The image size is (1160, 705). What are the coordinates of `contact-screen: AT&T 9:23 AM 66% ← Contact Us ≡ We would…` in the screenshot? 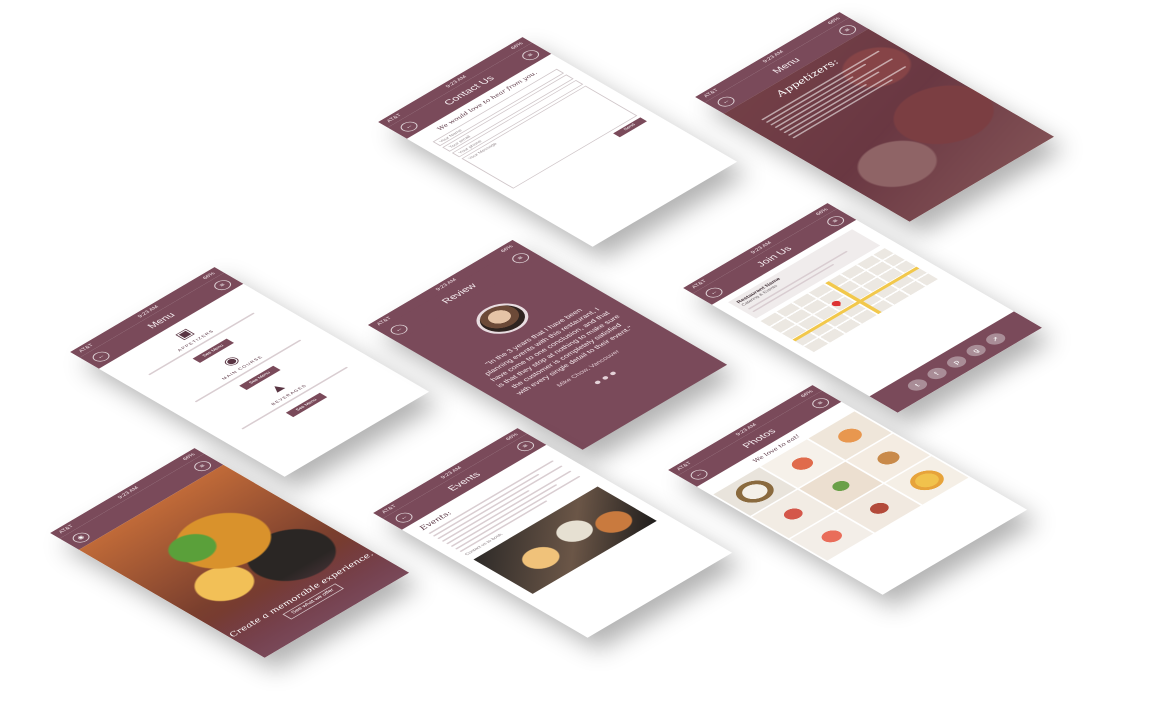 It's located at (558, 142).